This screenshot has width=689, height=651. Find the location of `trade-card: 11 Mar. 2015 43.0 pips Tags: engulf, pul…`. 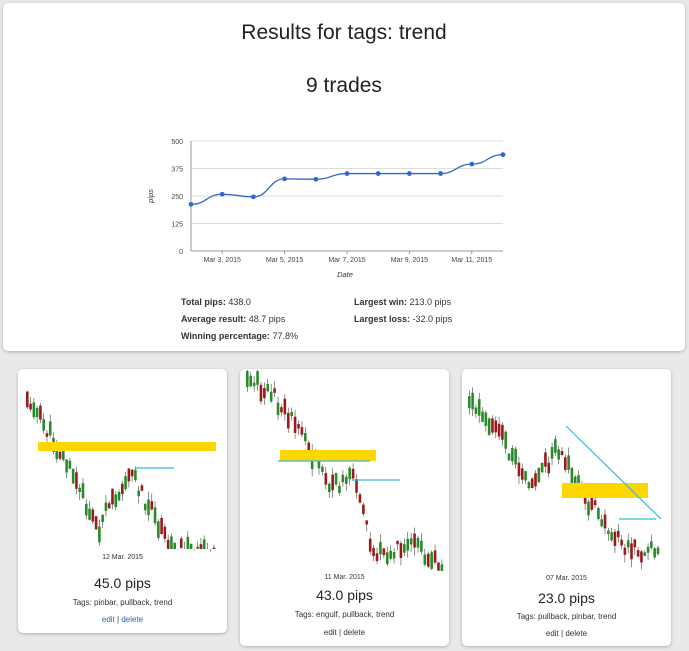

trade-card: 11 Mar. 2015 43.0 pips Tags: engulf, pul… is located at coordinates (344, 507).